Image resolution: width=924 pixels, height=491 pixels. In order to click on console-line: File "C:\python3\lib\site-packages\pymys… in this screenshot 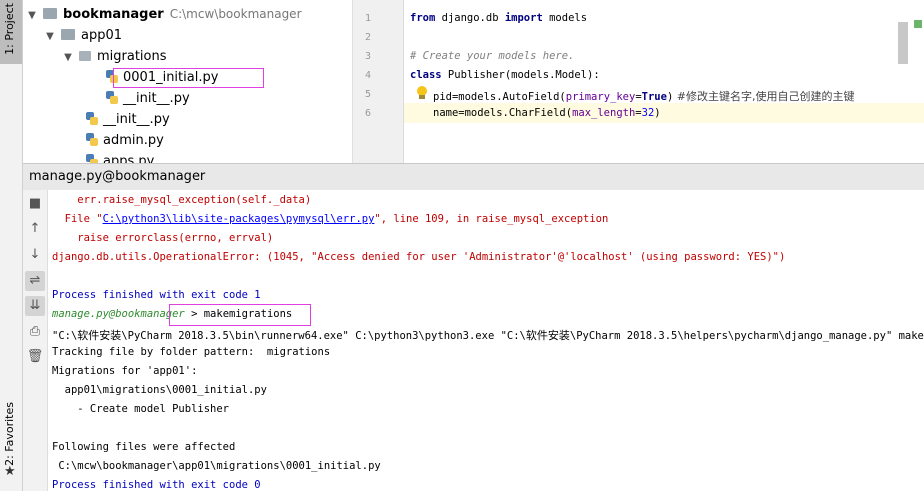, I will do `click(330, 219)`.